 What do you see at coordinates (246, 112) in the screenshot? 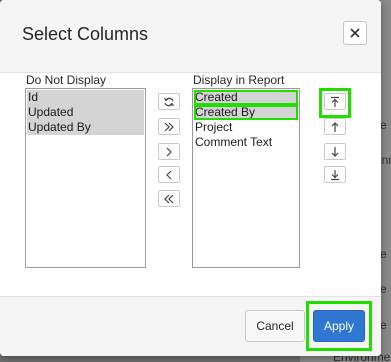
I see `list-item: Created By` at bounding box center [246, 112].